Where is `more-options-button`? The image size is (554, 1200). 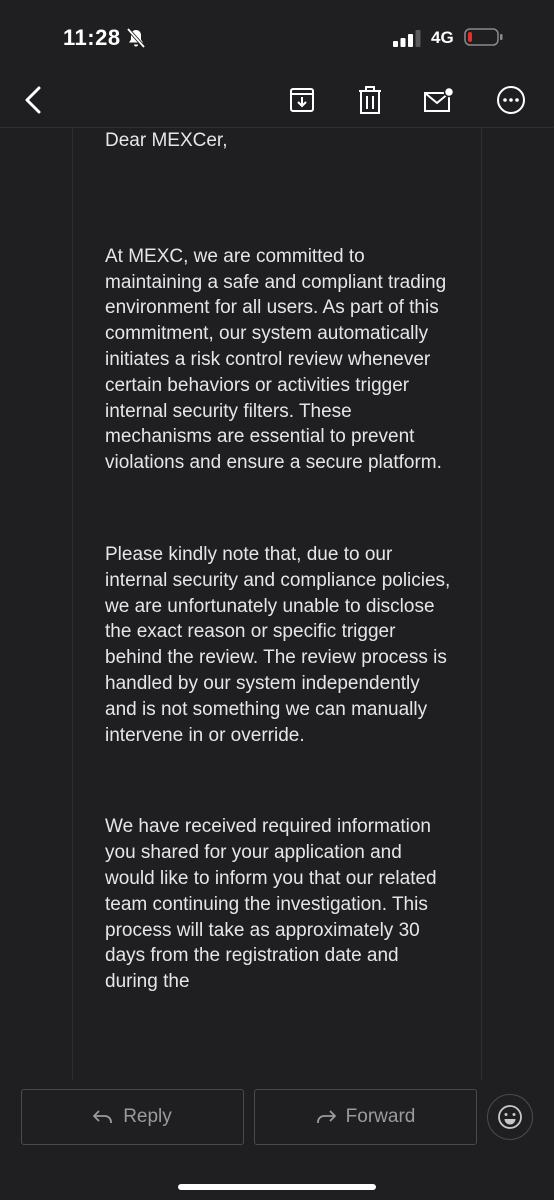 more-options-button is located at coordinates (511, 100).